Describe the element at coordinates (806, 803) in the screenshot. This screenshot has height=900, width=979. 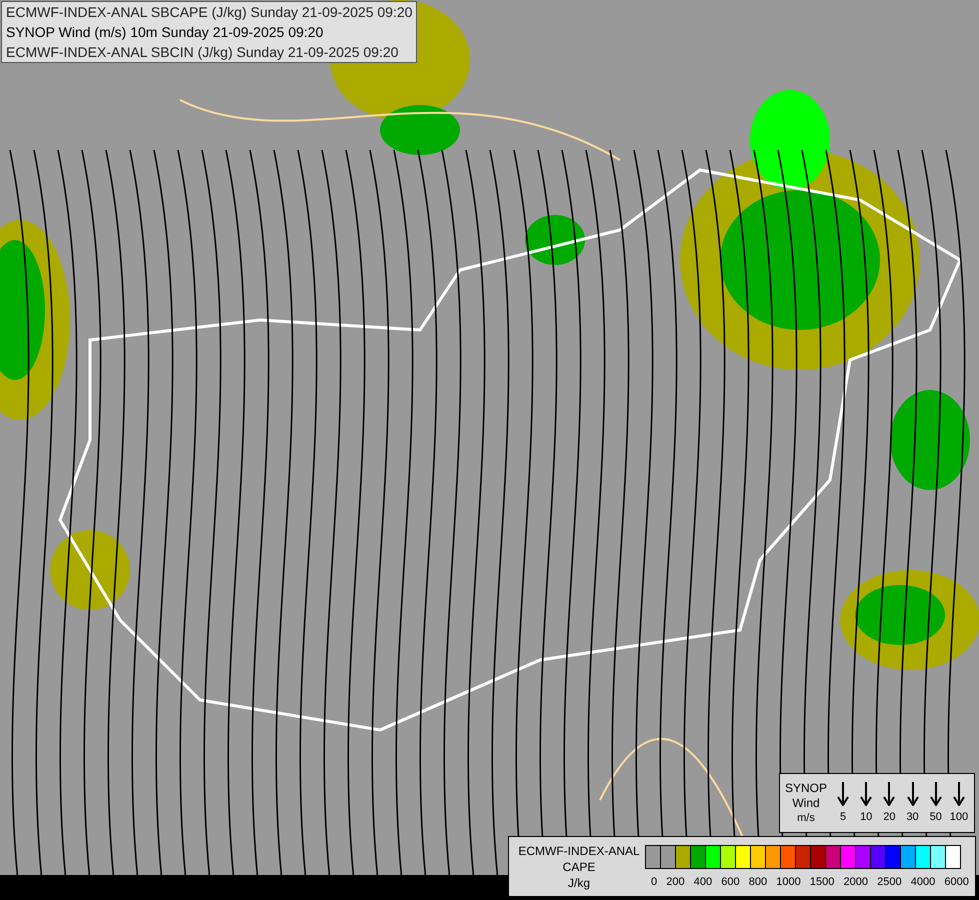
I see `legend-title: Wind` at that location.